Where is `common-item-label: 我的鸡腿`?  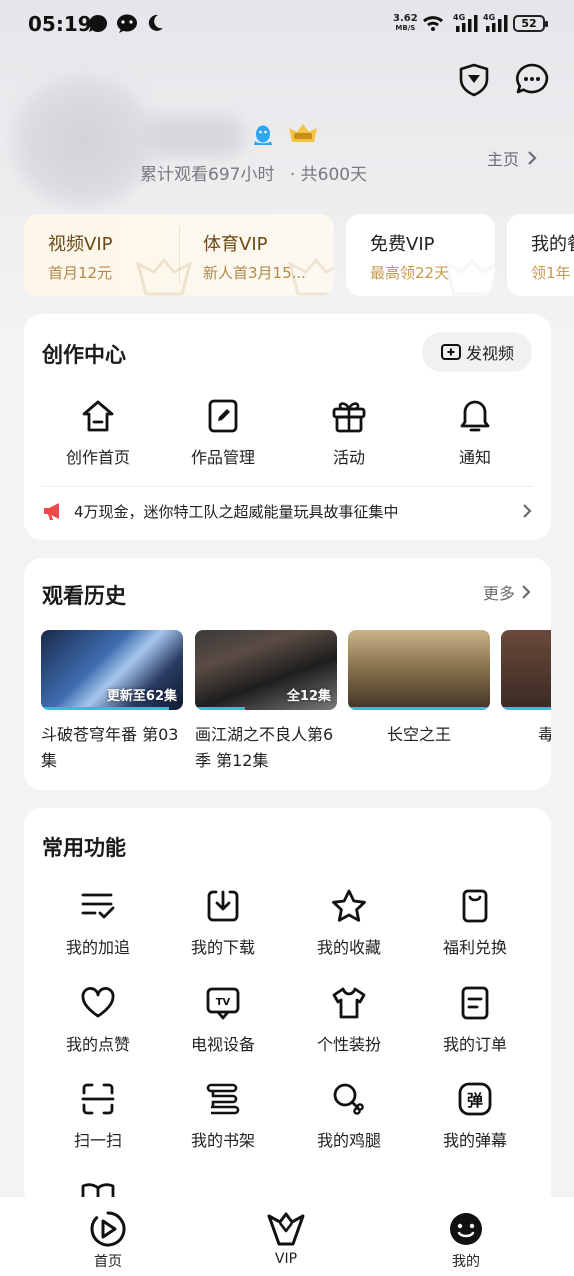 common-item-label: 我的鸡腿 is located at coordinates (348, 1140).